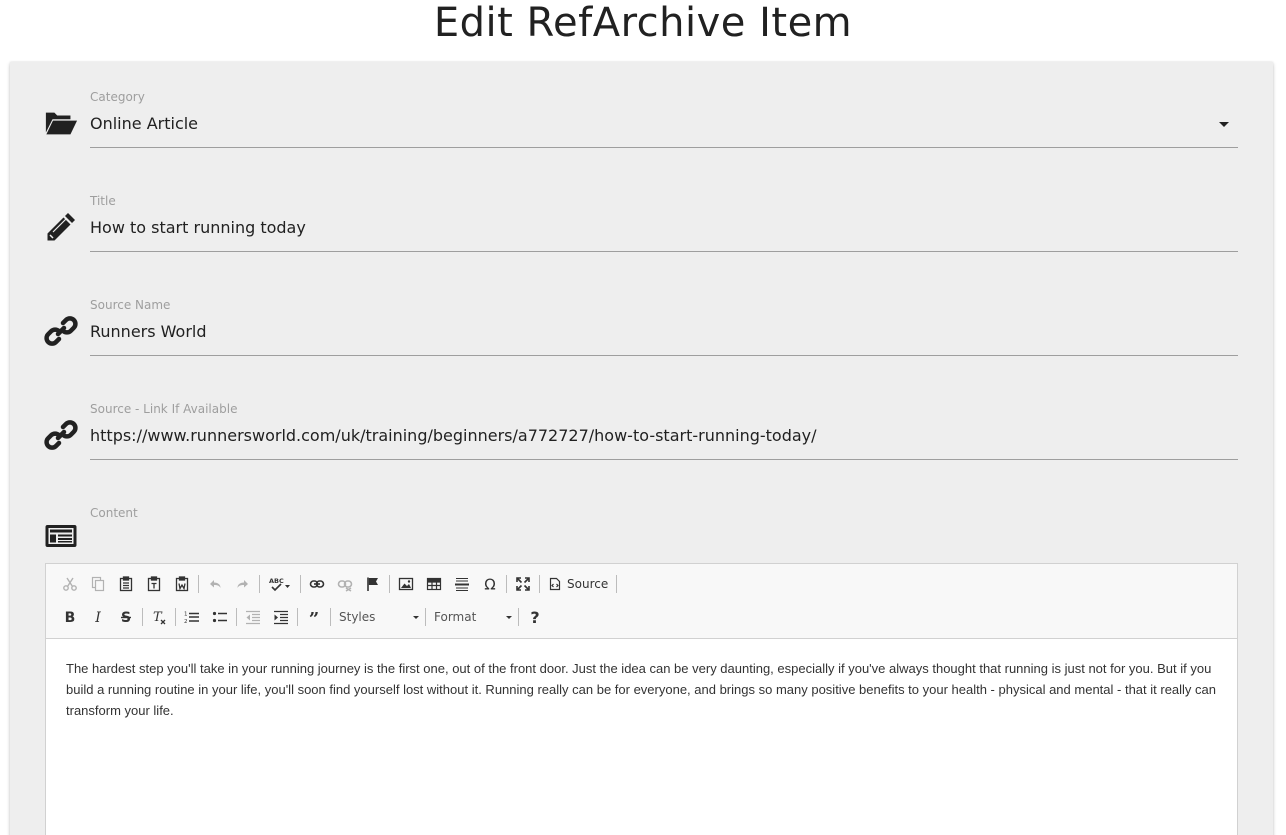 Image resolution: width=1286 pixels, height=835 pixels. Describe the element at coordinates (535, 617) in the screenshot. I see `help-button: ?` at that location.